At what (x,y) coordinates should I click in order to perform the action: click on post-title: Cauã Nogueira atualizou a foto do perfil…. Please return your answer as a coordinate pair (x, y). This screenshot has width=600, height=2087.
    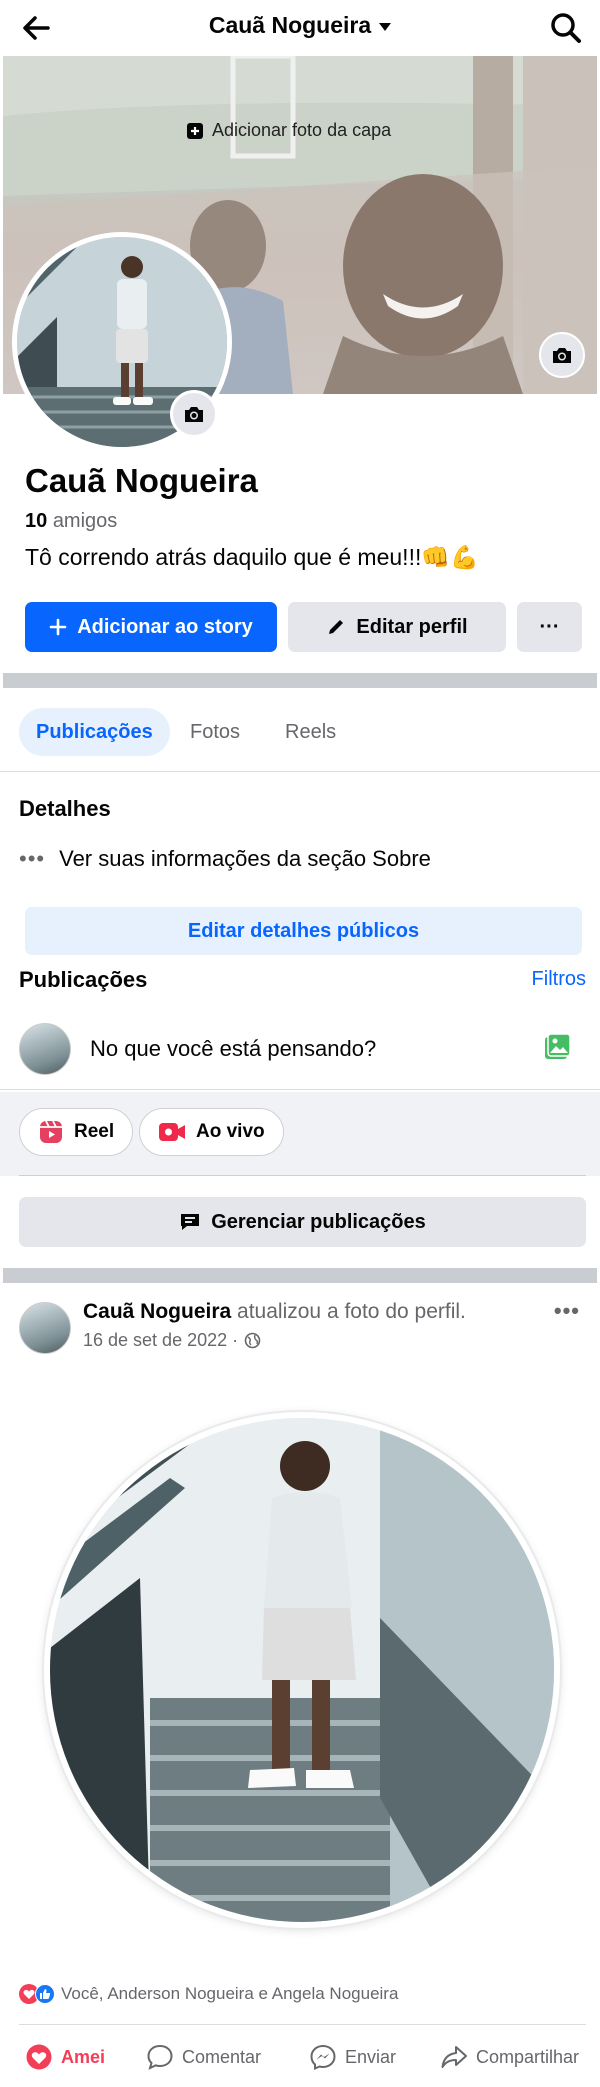
    Looking at the image, I should click on (274, 1312).